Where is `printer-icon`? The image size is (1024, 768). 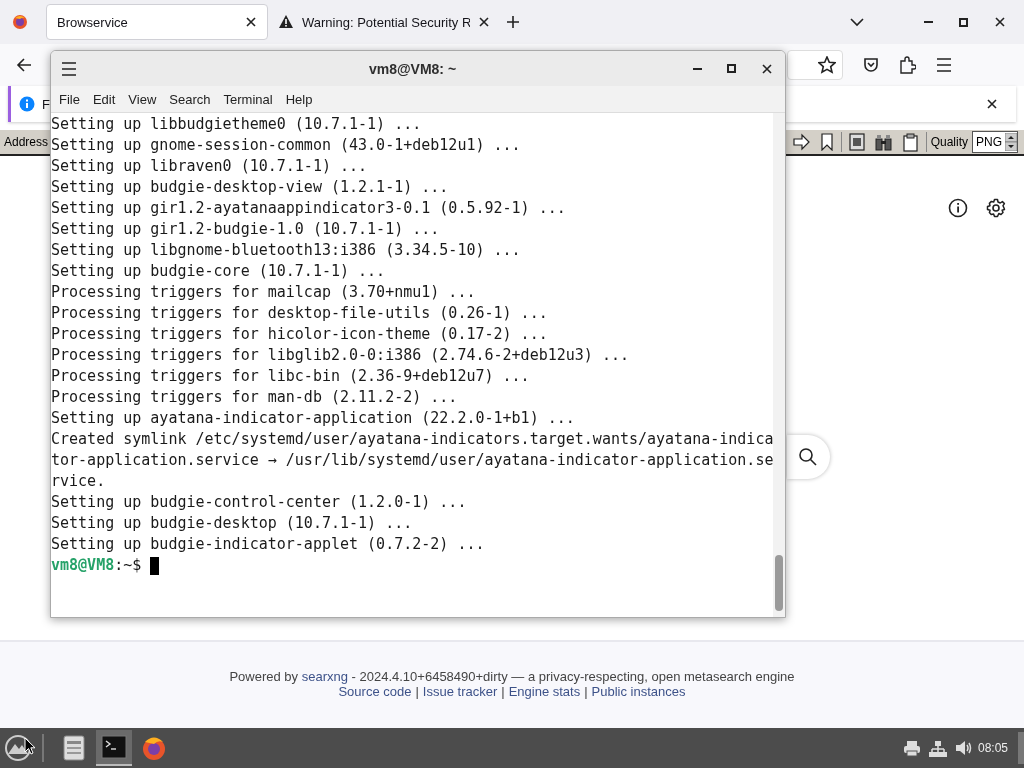 printer-icon is located at coordinates (911, 748).